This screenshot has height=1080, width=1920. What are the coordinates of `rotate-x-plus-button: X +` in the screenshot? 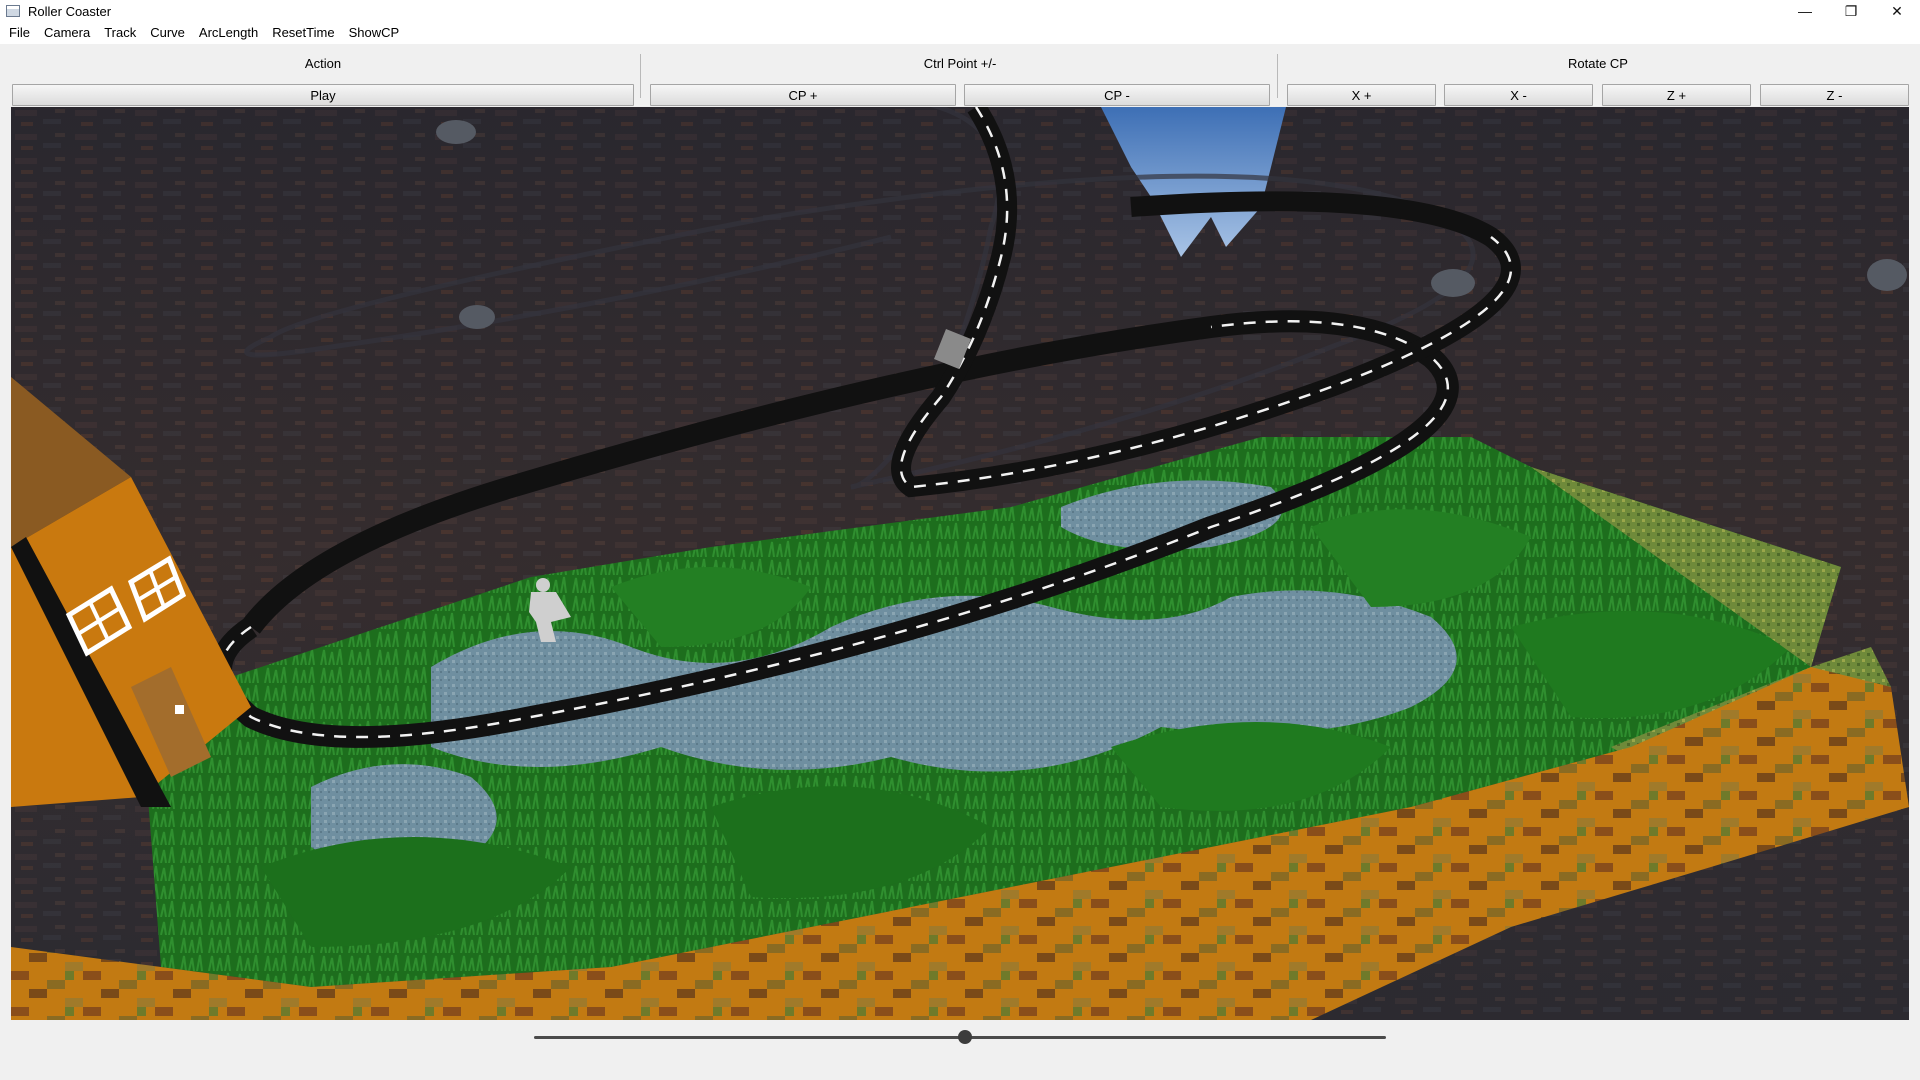 It's located at (1361, 95).